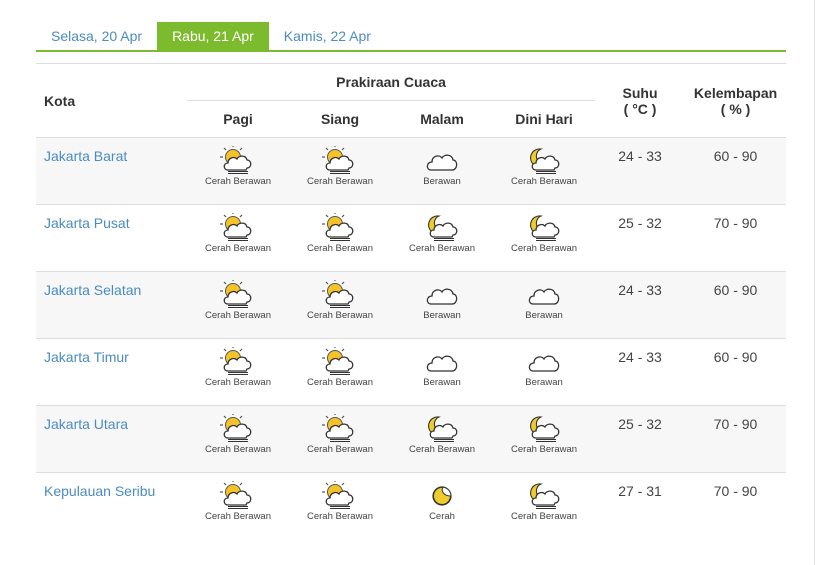 This screenshot has height=565, width=819. What do you see at coordinates (111, 305) in the screenshot?
I see `city-link: Jakarta Selatan` at bounding box center [111, 305].